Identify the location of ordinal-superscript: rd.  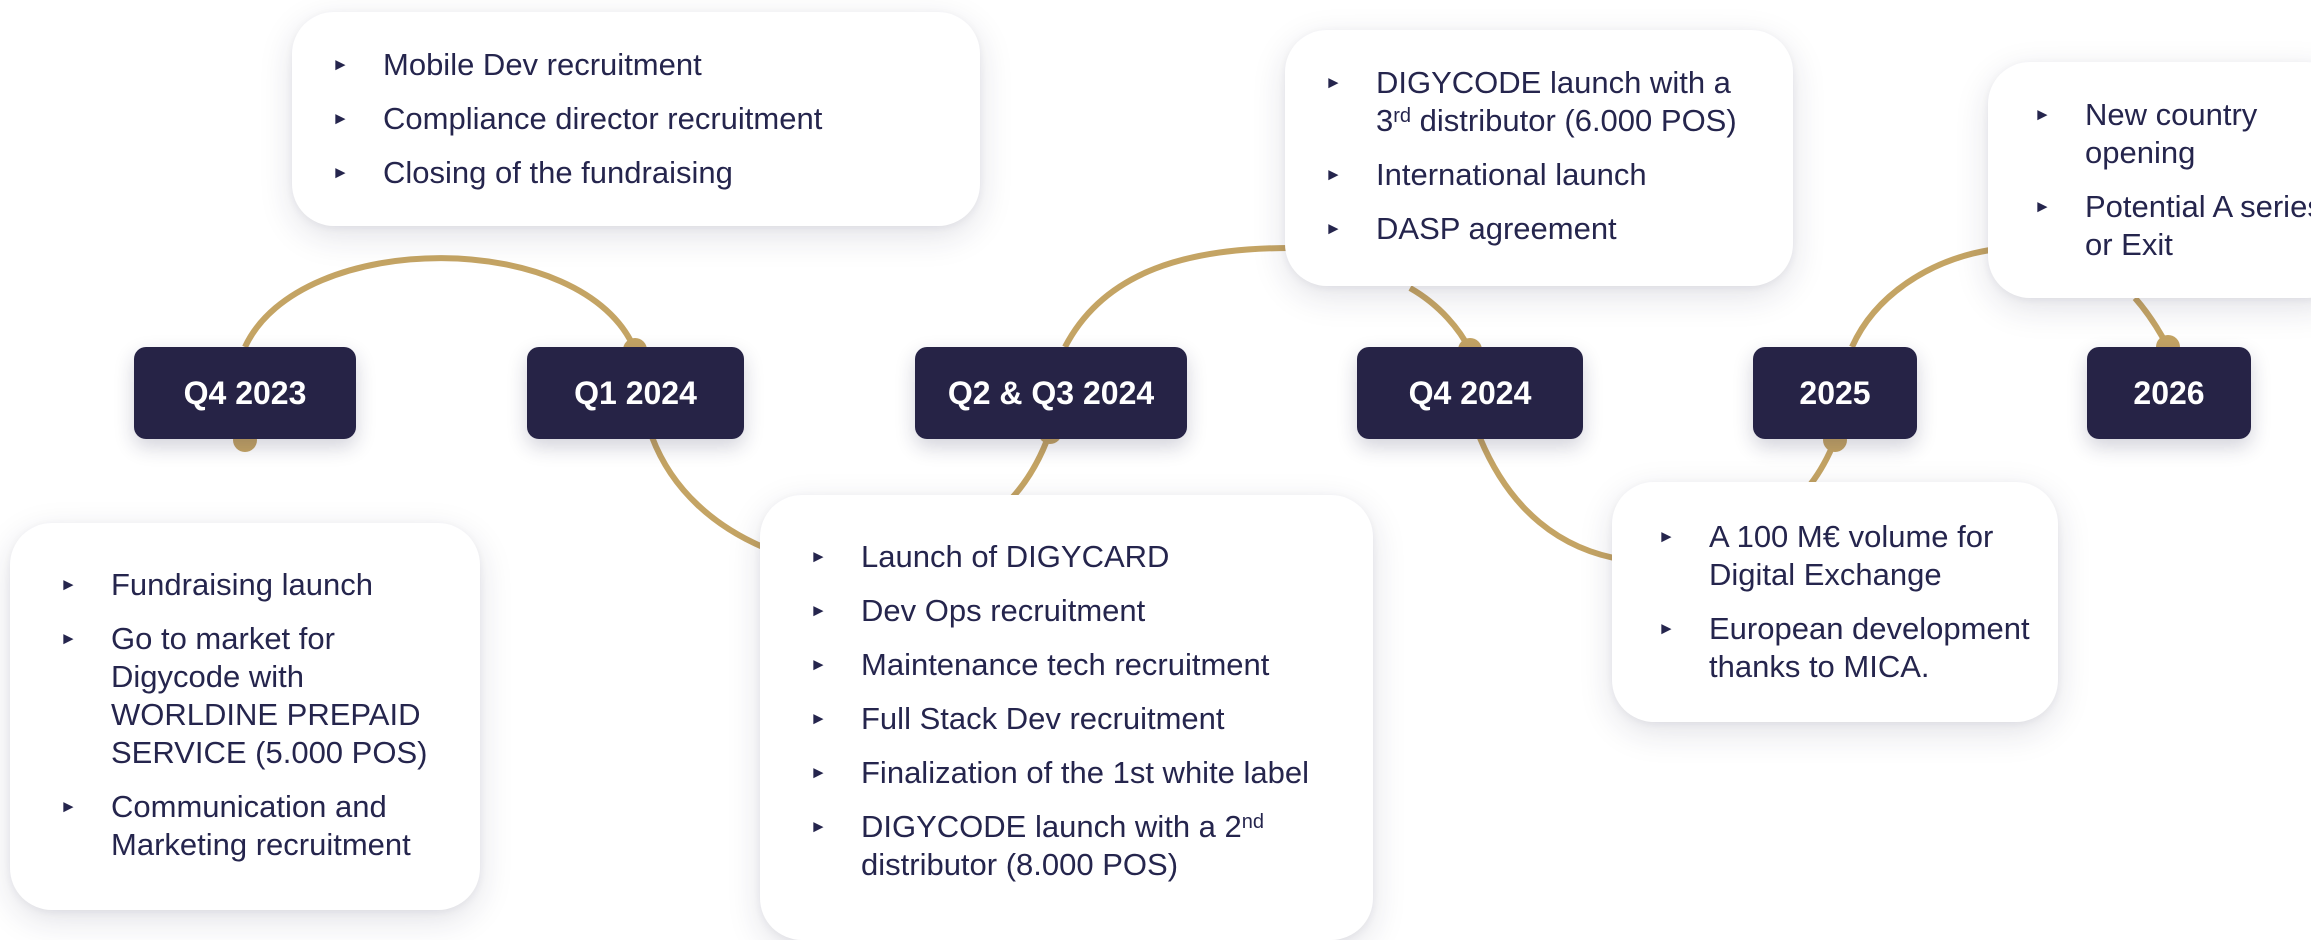
(1402, 116).